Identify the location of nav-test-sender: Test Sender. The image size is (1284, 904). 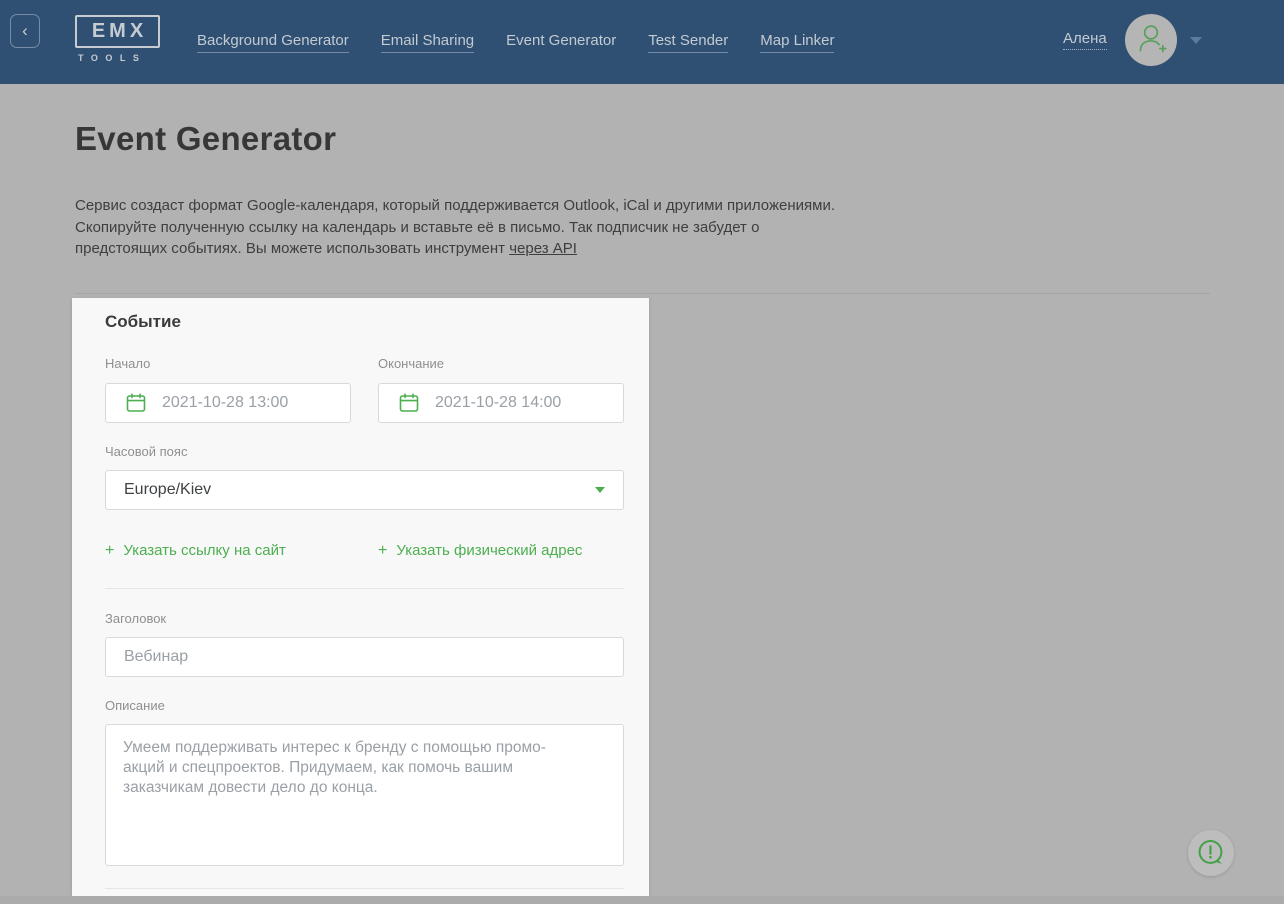
(688, 42).